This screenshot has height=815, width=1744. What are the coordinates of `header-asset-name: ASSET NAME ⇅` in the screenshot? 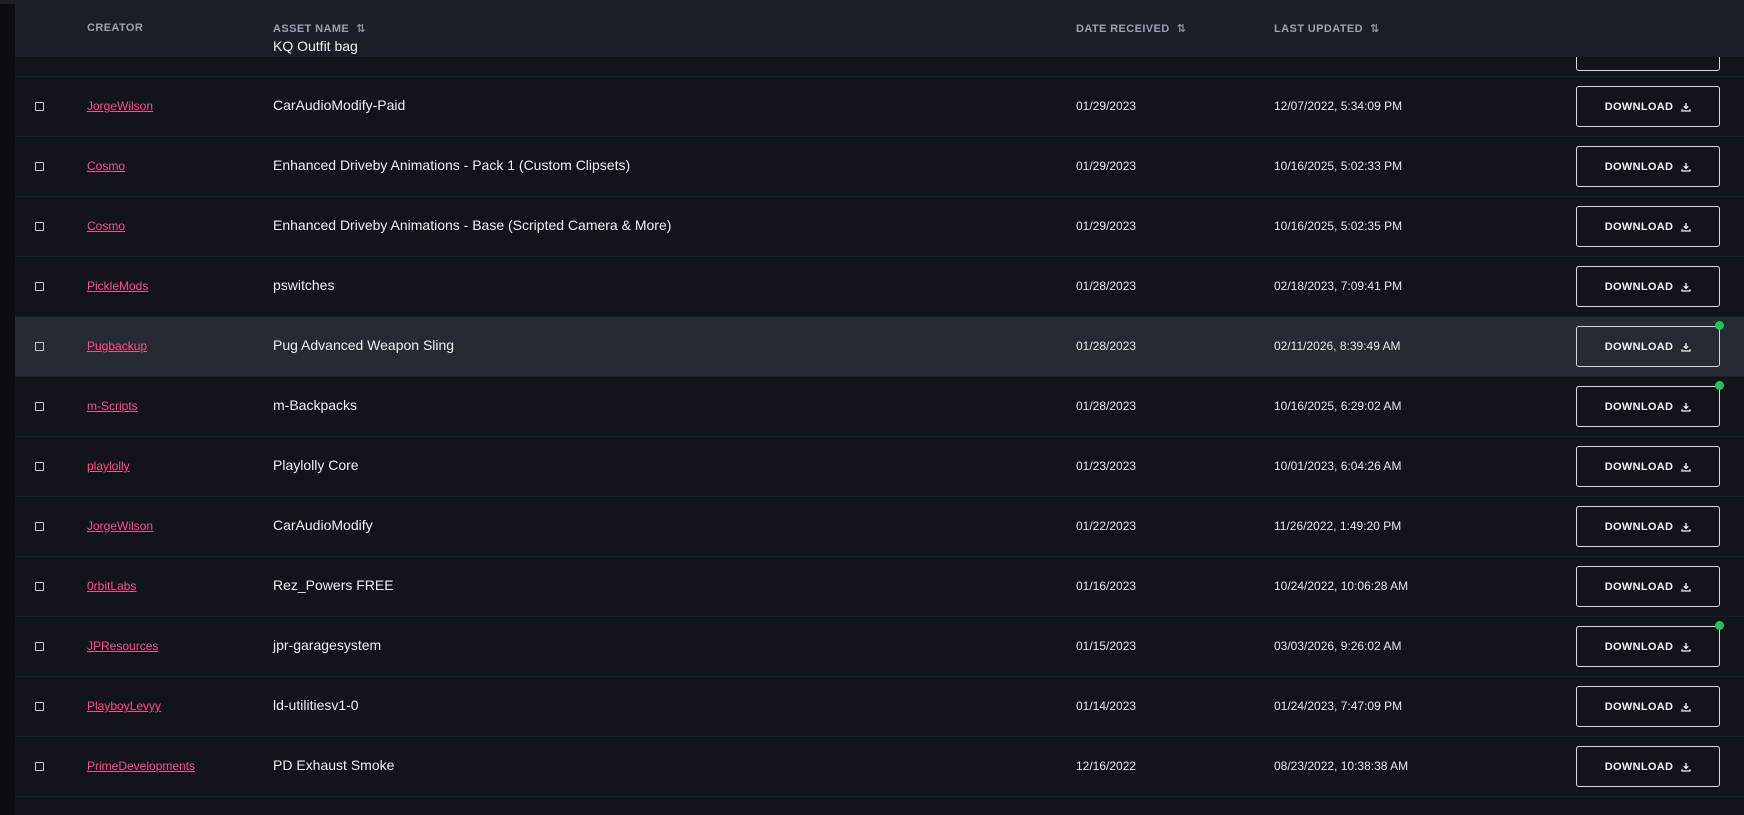 It's located at (319, 29).